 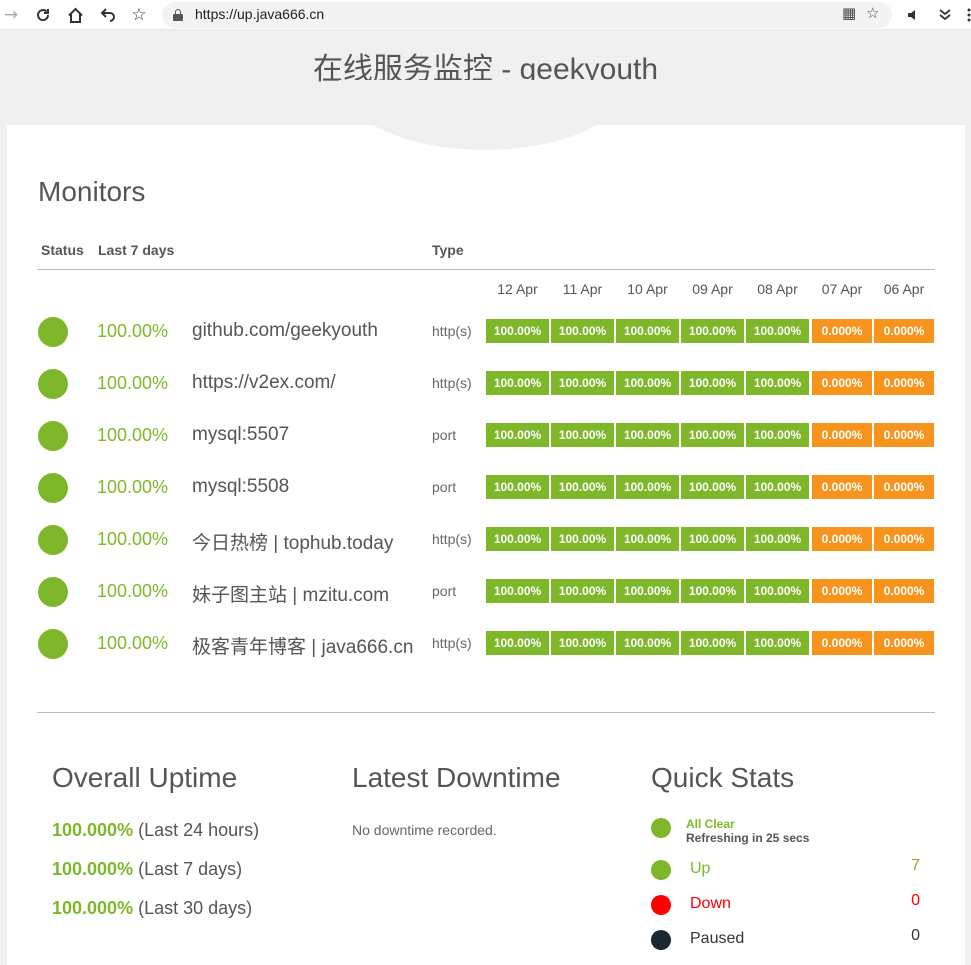 What do you see at coordinates (92, 191) in the screenshot?
I see `monitors-heading: Monitors` at bounding box center [92, 191].